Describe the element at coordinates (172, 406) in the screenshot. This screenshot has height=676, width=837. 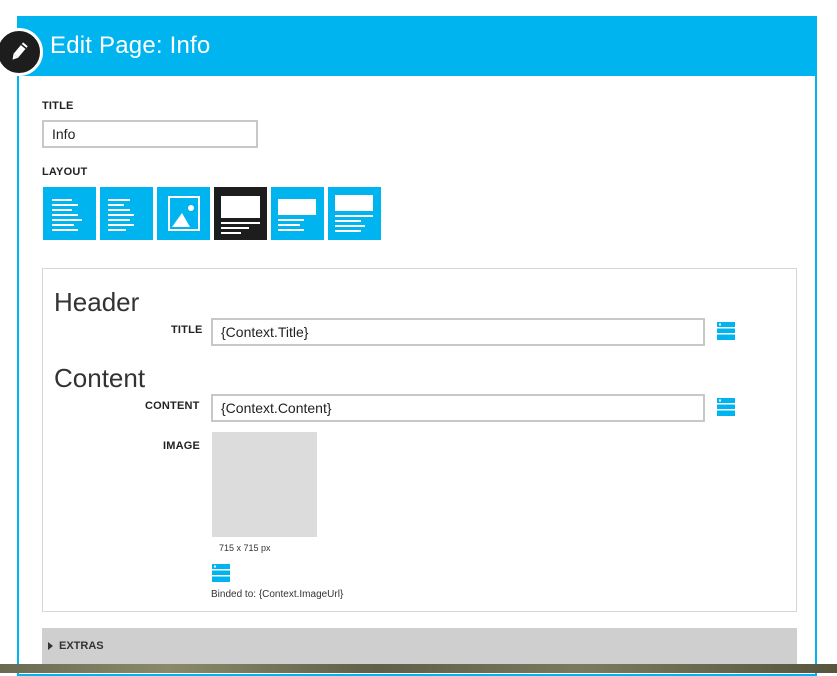
I see `content-label: CONTENT` at that location.